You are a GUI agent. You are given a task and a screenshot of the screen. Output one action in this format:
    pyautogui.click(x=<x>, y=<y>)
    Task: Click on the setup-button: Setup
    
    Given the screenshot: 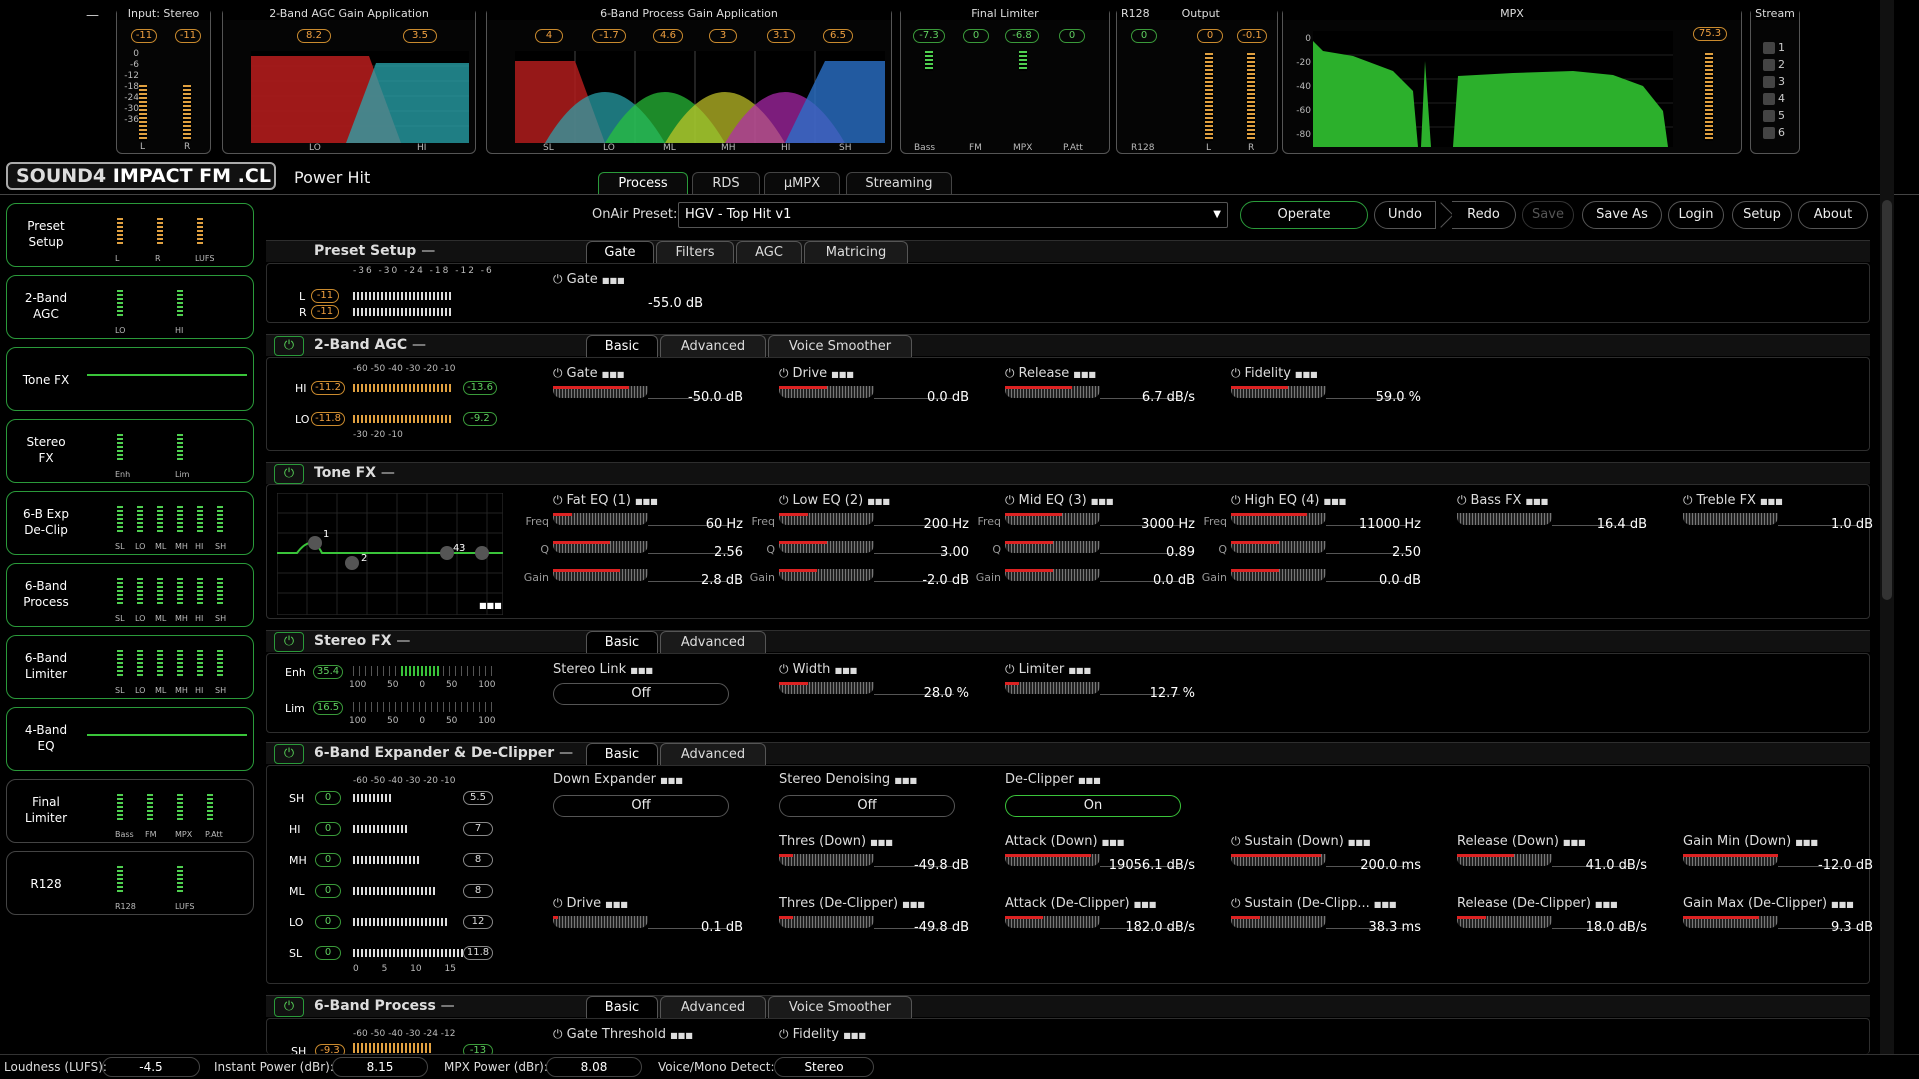 What is the action you would take?
    pyautogui.click(x=1762, y=215)
    